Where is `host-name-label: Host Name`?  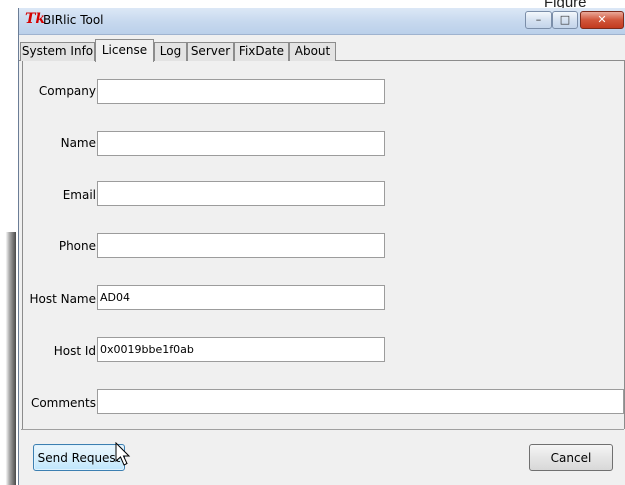
host-name-label: Host Name is located at coordinates (62, 299).